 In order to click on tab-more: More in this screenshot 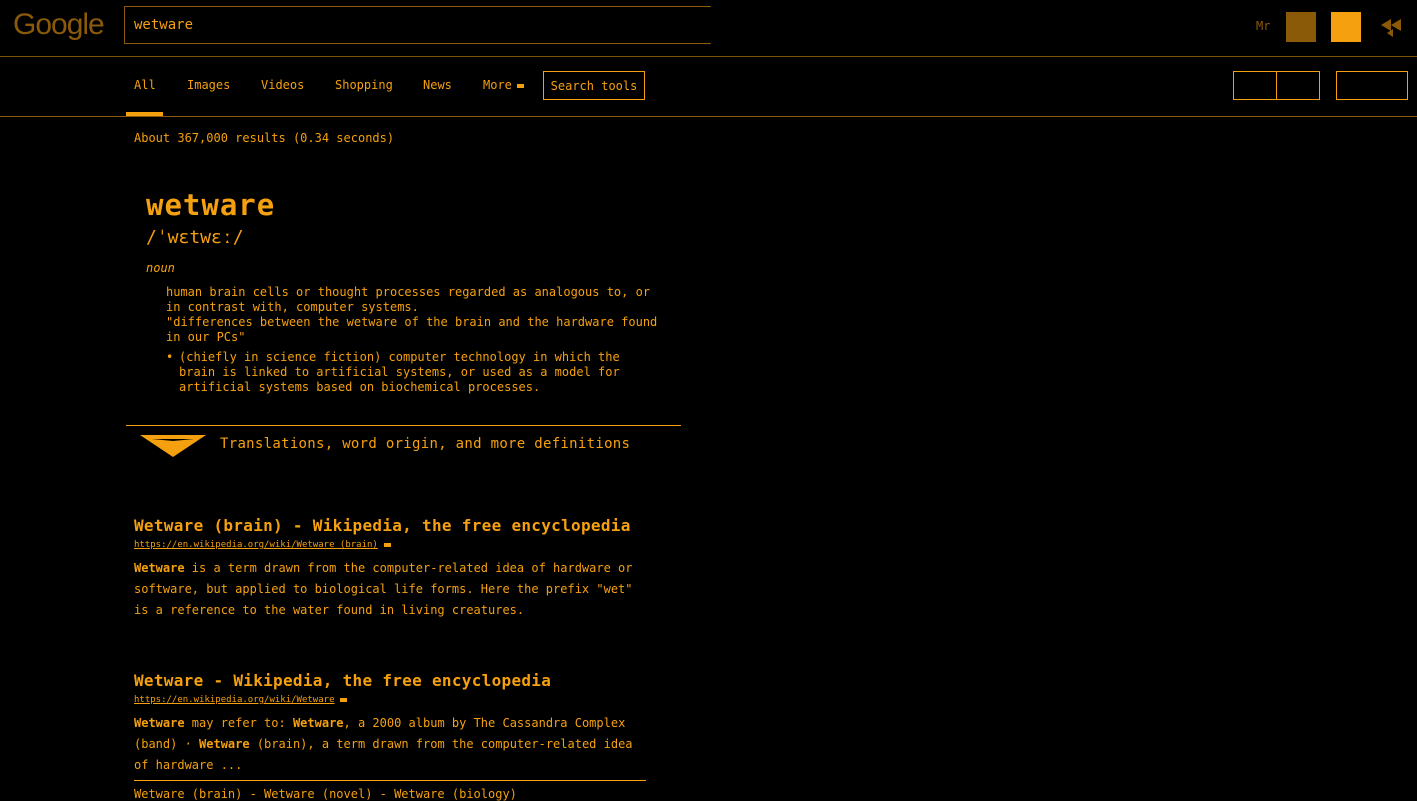, I will do `click(503, 85)`.